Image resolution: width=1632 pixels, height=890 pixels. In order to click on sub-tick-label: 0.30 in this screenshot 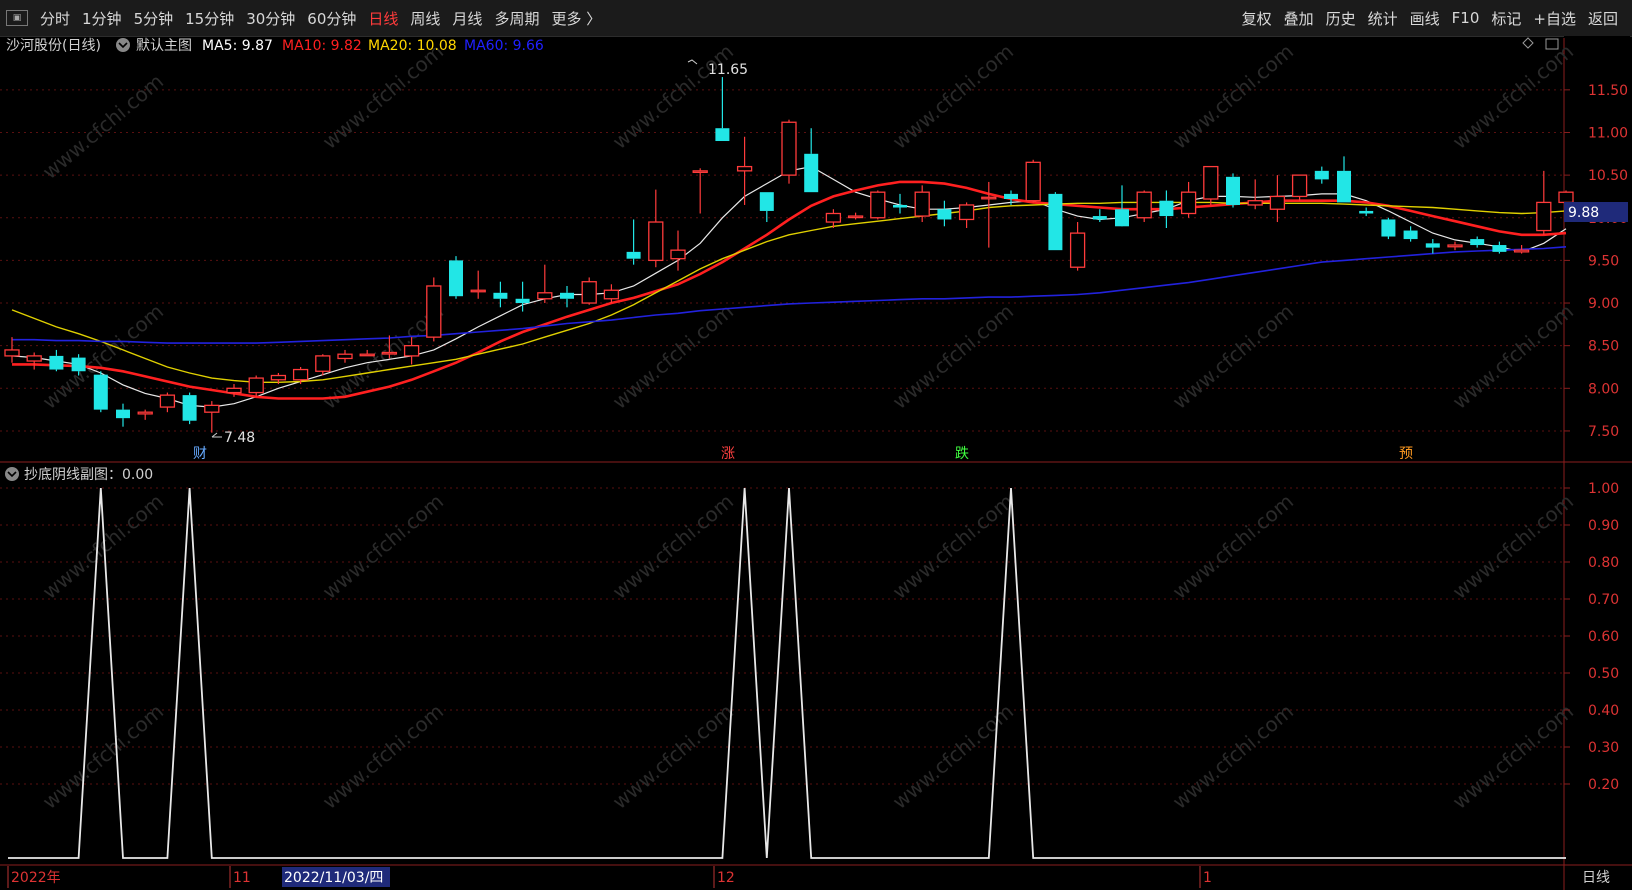, I will do `click(1603, 748)`.